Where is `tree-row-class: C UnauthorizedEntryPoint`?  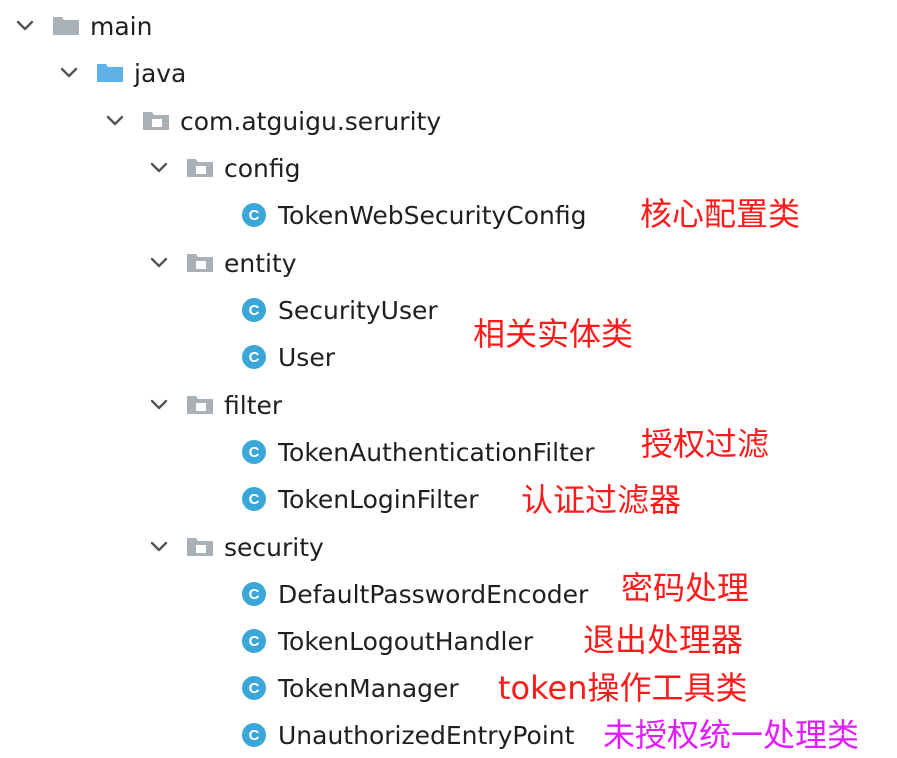 tree-row-class: C UnauthorizedEntryPoint is located at coordinates (407, 735).